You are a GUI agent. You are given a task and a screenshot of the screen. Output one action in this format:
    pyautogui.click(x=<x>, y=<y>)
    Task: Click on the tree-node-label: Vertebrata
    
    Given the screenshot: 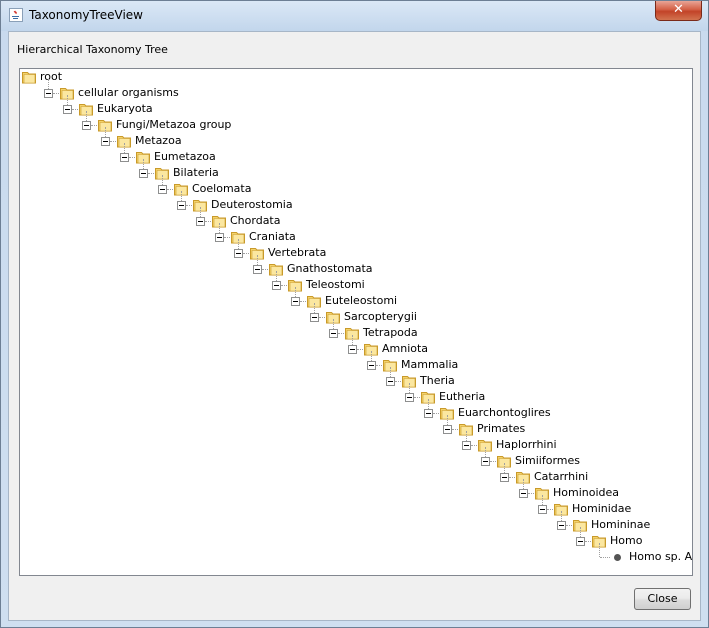 What is the action you would take?
    pyautogui.click(x=297, y=252)
    